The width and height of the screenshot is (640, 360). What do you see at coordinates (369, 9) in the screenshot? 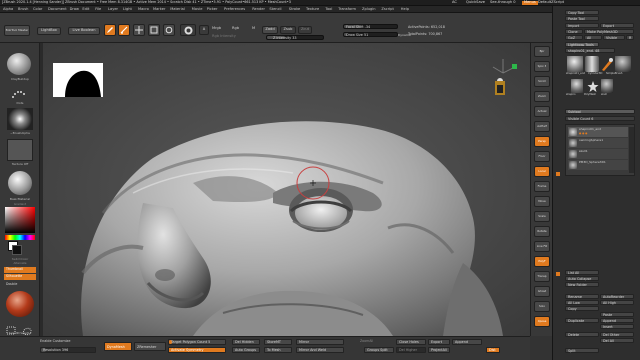
I see `menu-item-zplugin: Zplugin` at bounding box center [369, 9].